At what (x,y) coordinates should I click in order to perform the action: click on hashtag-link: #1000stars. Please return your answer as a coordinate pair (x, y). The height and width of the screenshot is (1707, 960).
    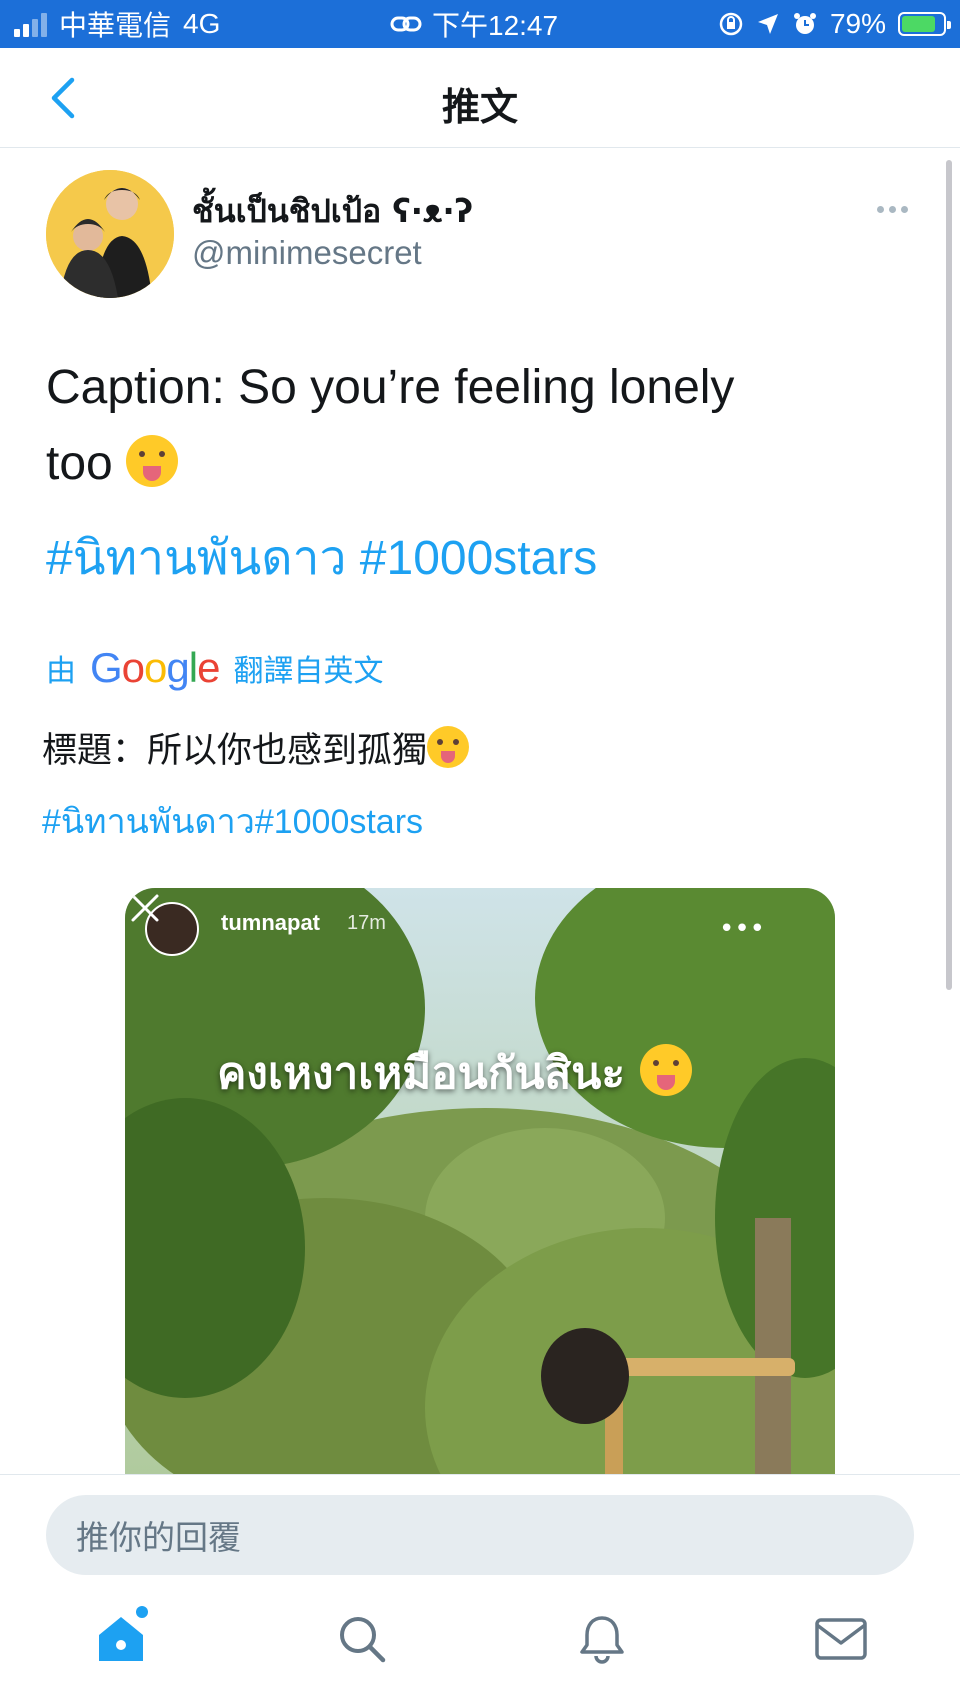
    Looking at the image, I should click on (479, 558).